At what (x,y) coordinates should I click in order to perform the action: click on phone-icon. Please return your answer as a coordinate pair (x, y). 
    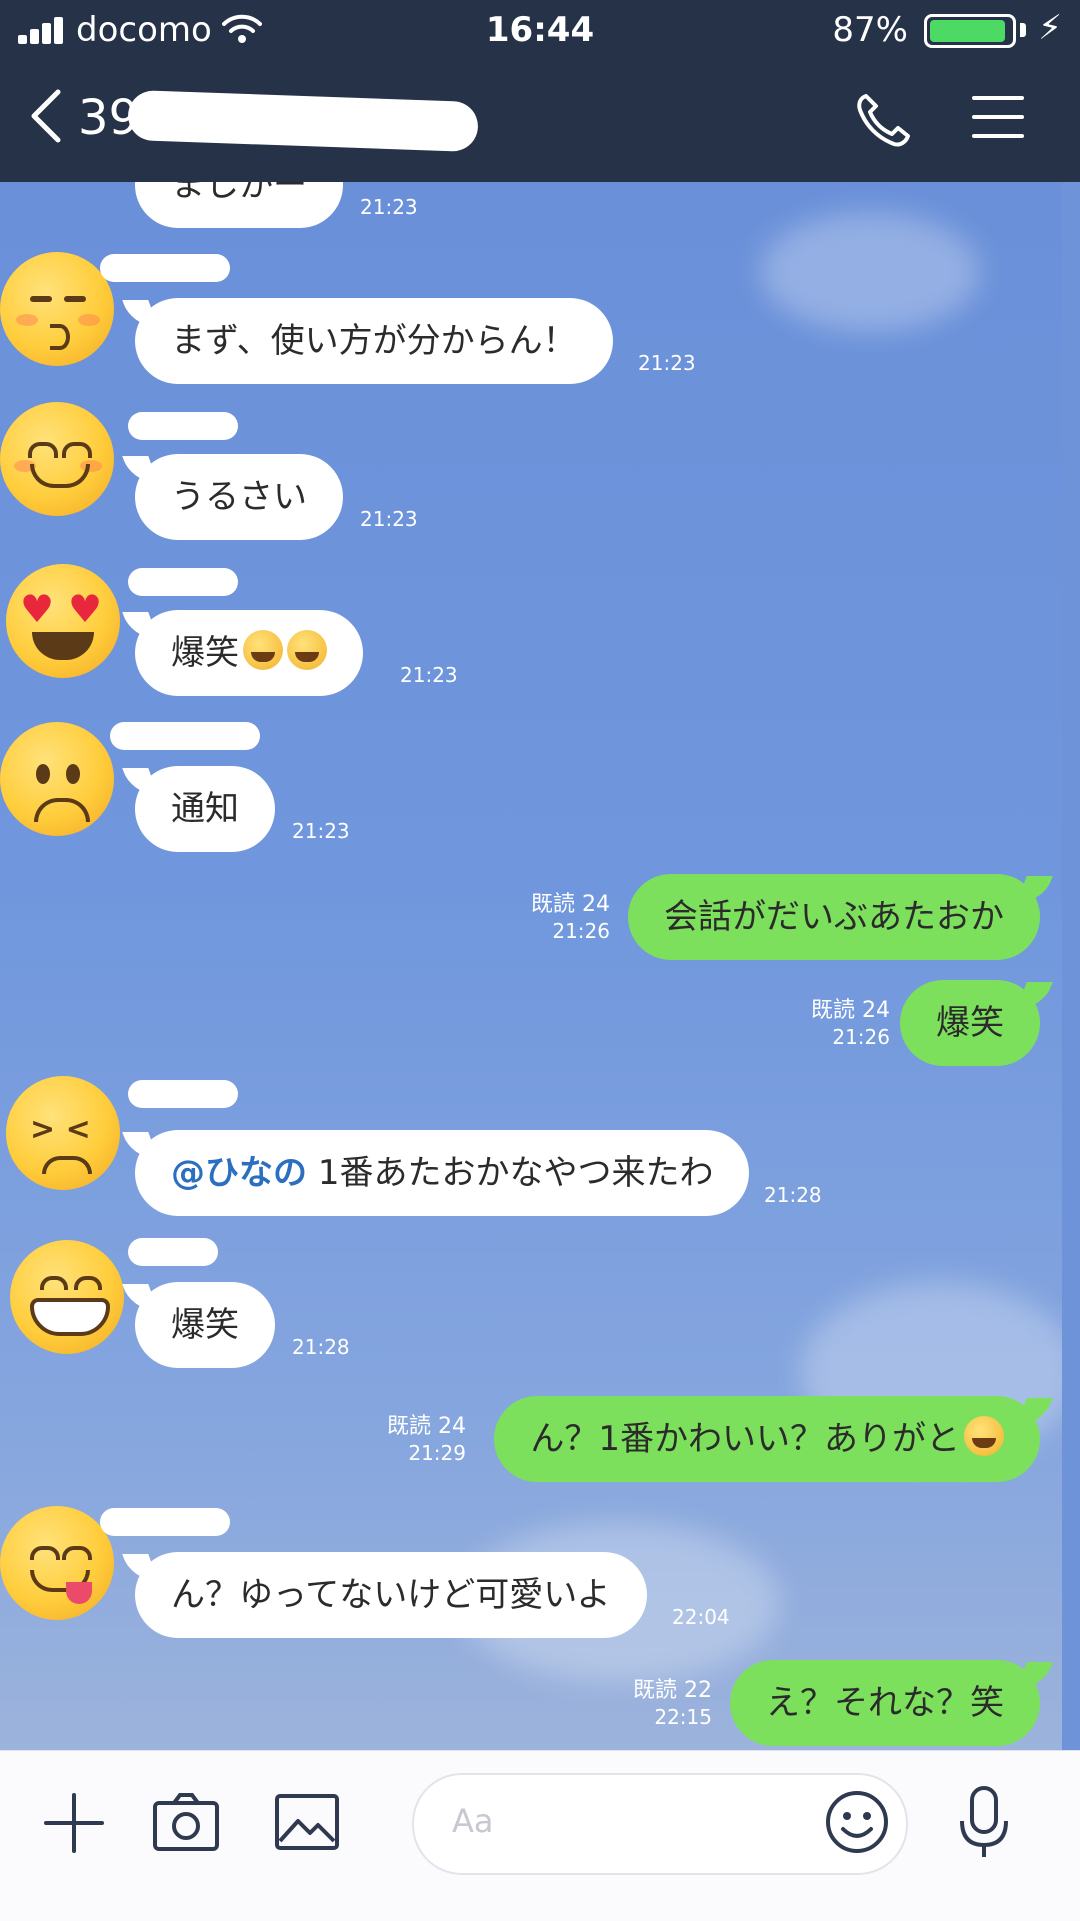
    Looking at the image, I should click on (882, 120).